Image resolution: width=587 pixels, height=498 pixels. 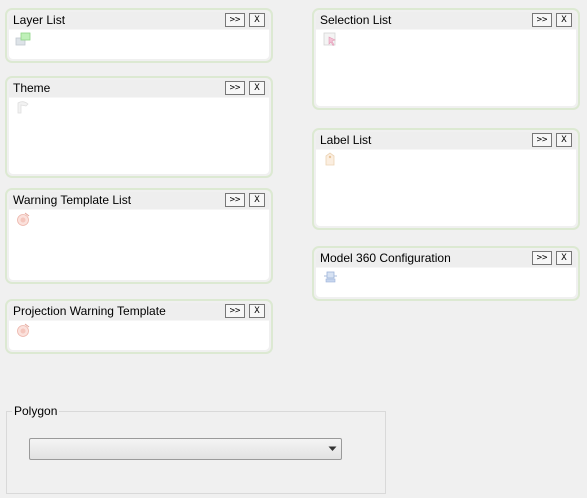 I want to click on layer-list-body: Layer List >> X, so click(x=139, y=35).